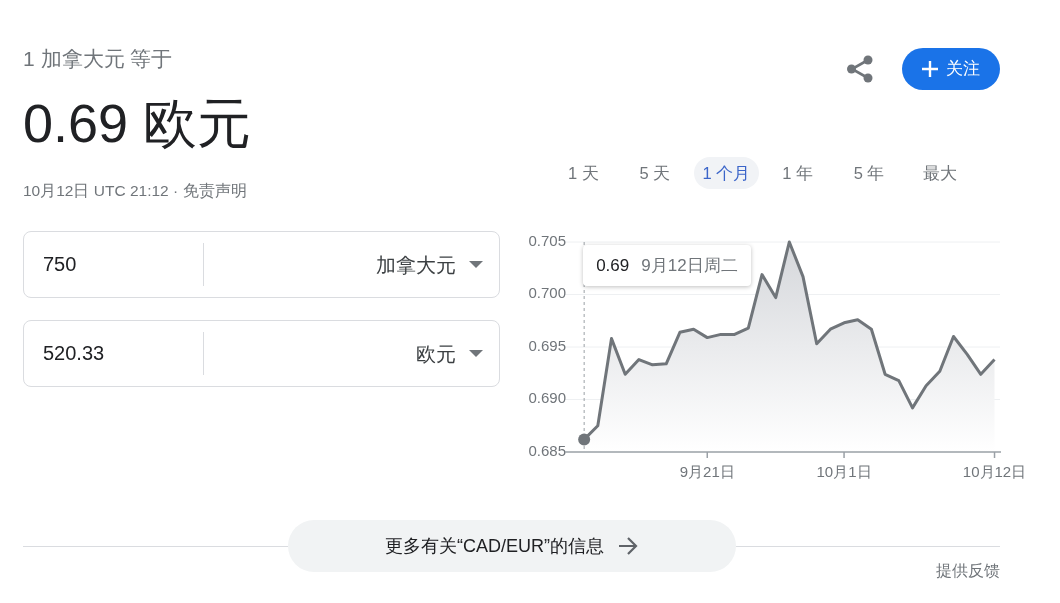  Describe the element at coordinates (547, 398) in the screenshot. I see `y-axis-label: 0.690` at that location.